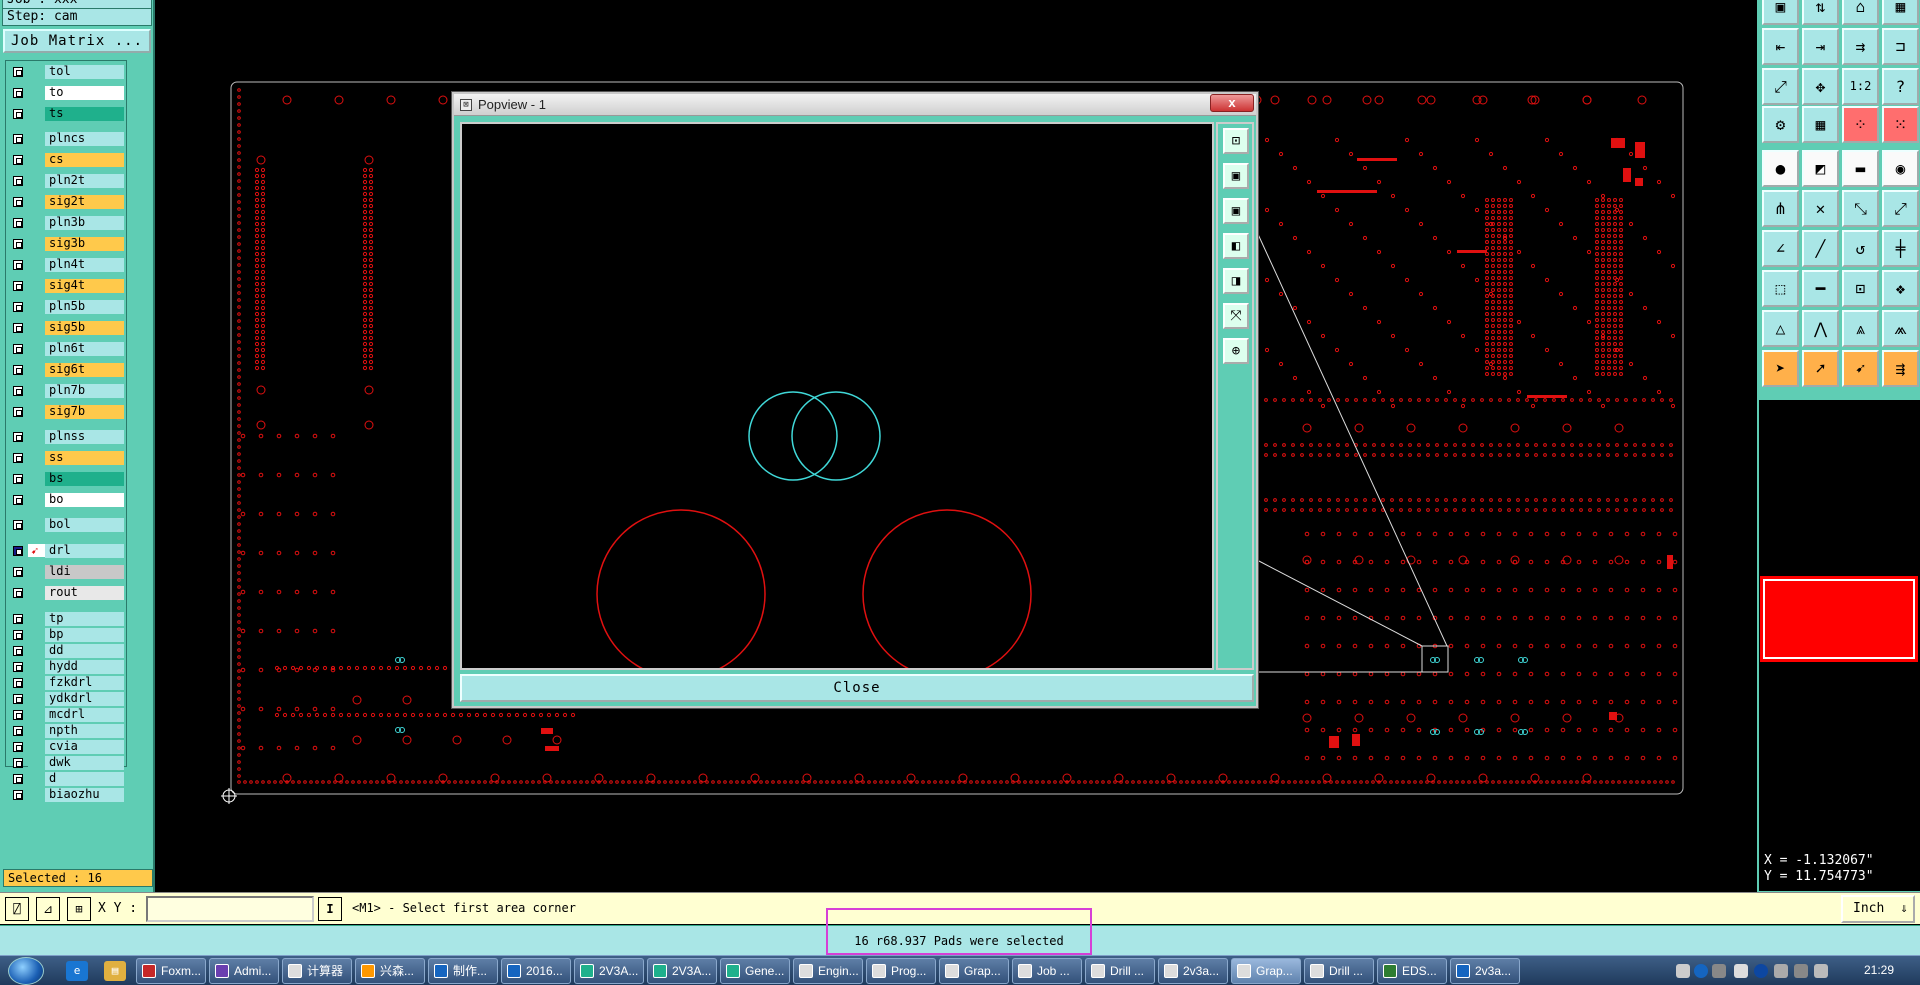 This screenshot has width=1920, height=985. What do you see at coordinates (1236, 316) in the screenshot?
I see `zoom-fit-icon: ⤧` at bounding box center [1236, 316].